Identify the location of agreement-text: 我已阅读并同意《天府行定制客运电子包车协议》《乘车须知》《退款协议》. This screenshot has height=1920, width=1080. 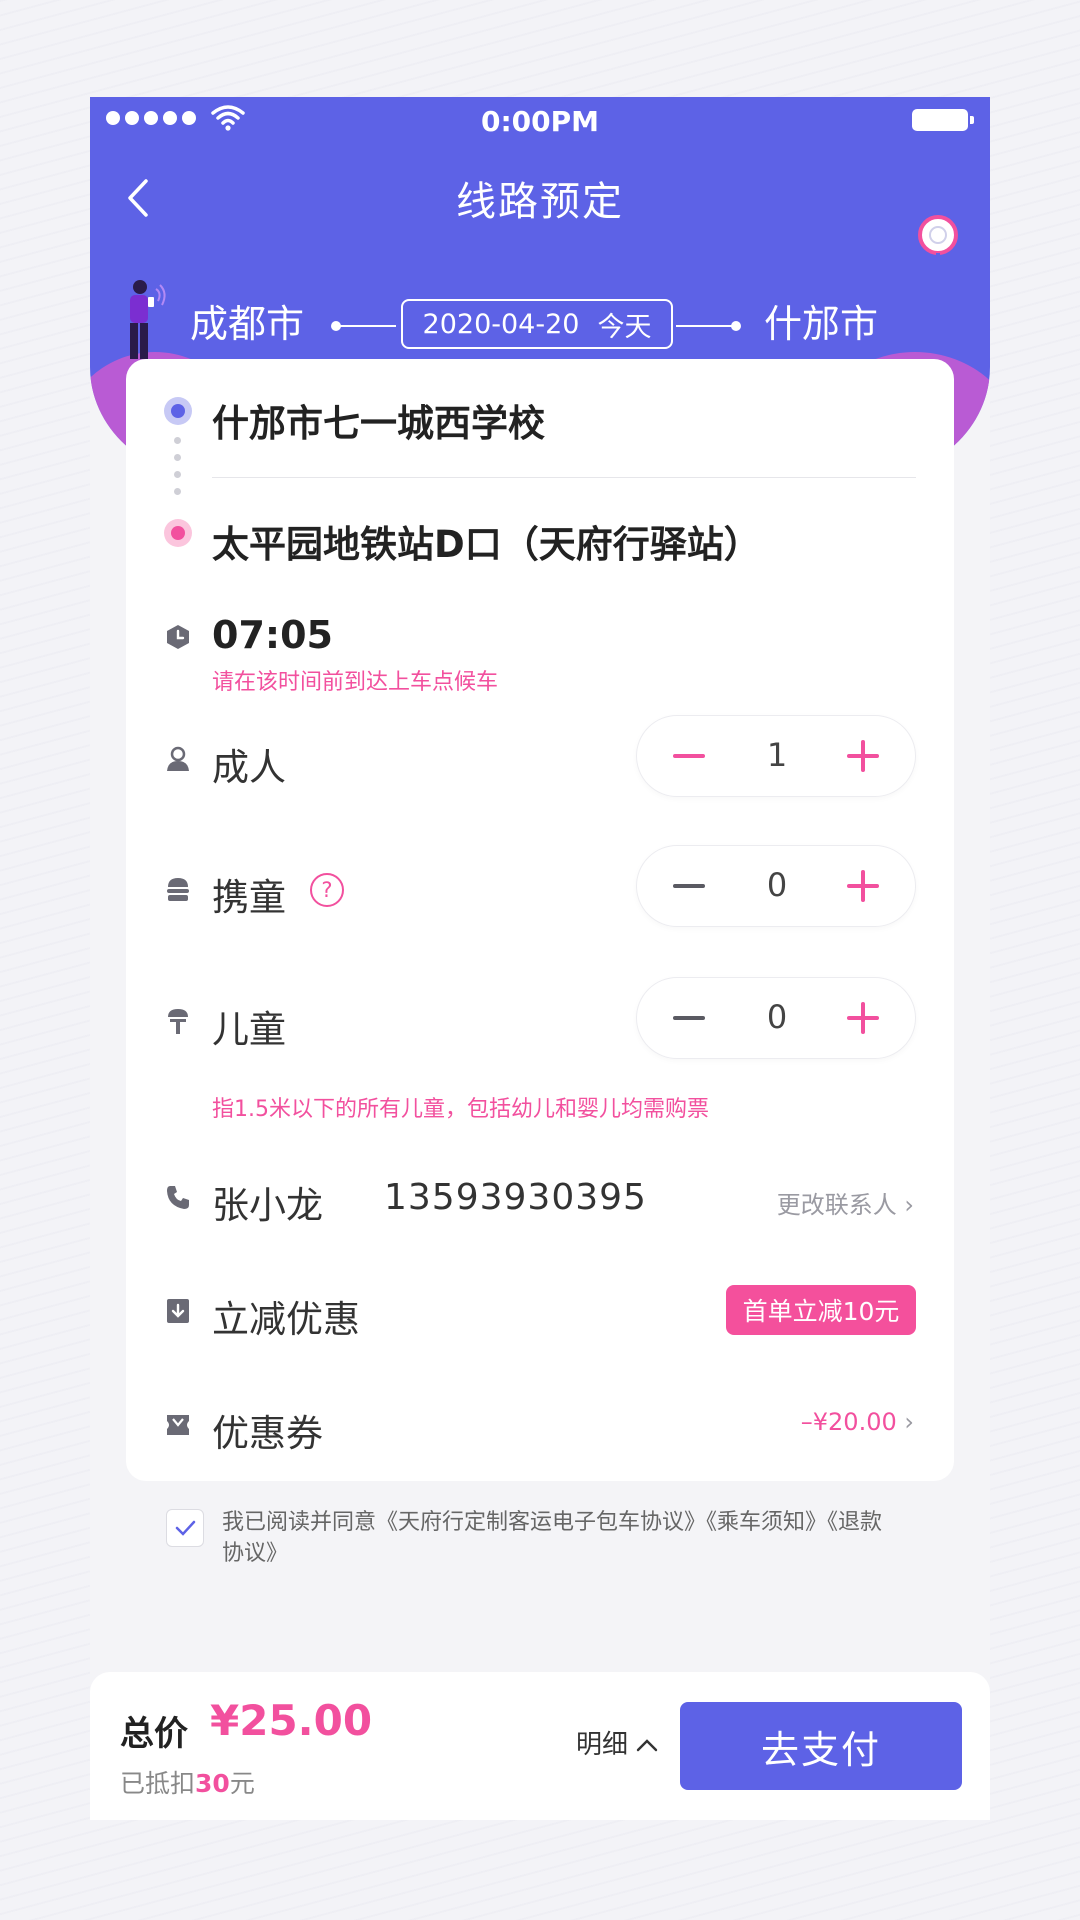
(562, 1538).